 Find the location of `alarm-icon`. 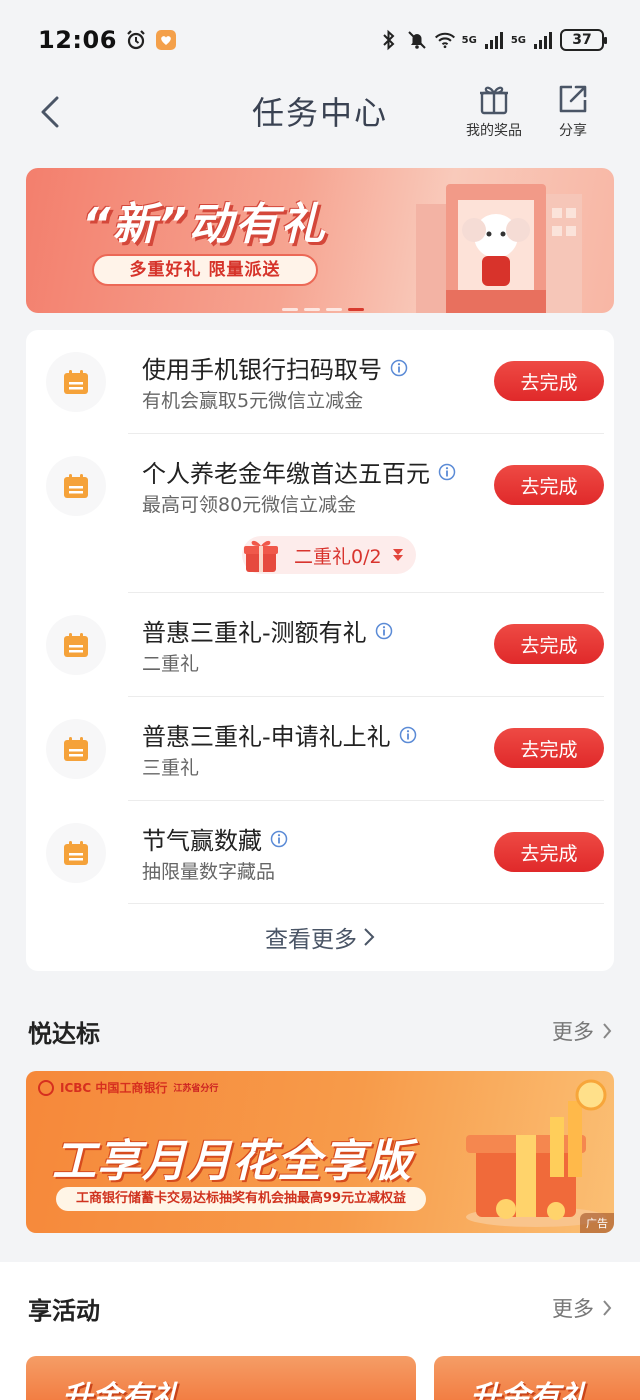

alarm-icon is located at coordinates (136, 40).